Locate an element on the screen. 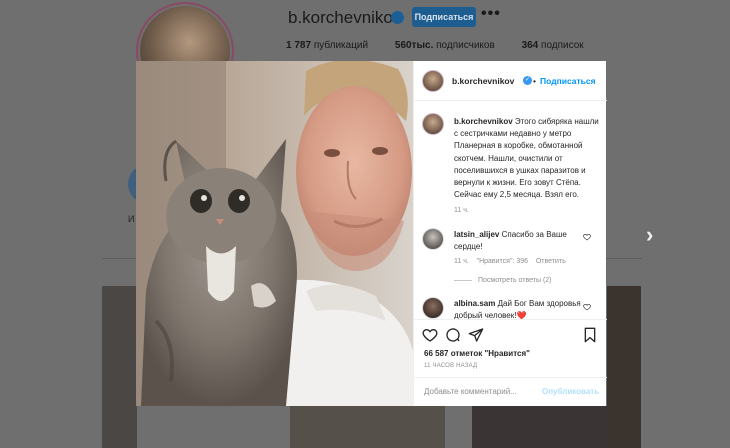  replies-dash is located at coordinates (463, 280).